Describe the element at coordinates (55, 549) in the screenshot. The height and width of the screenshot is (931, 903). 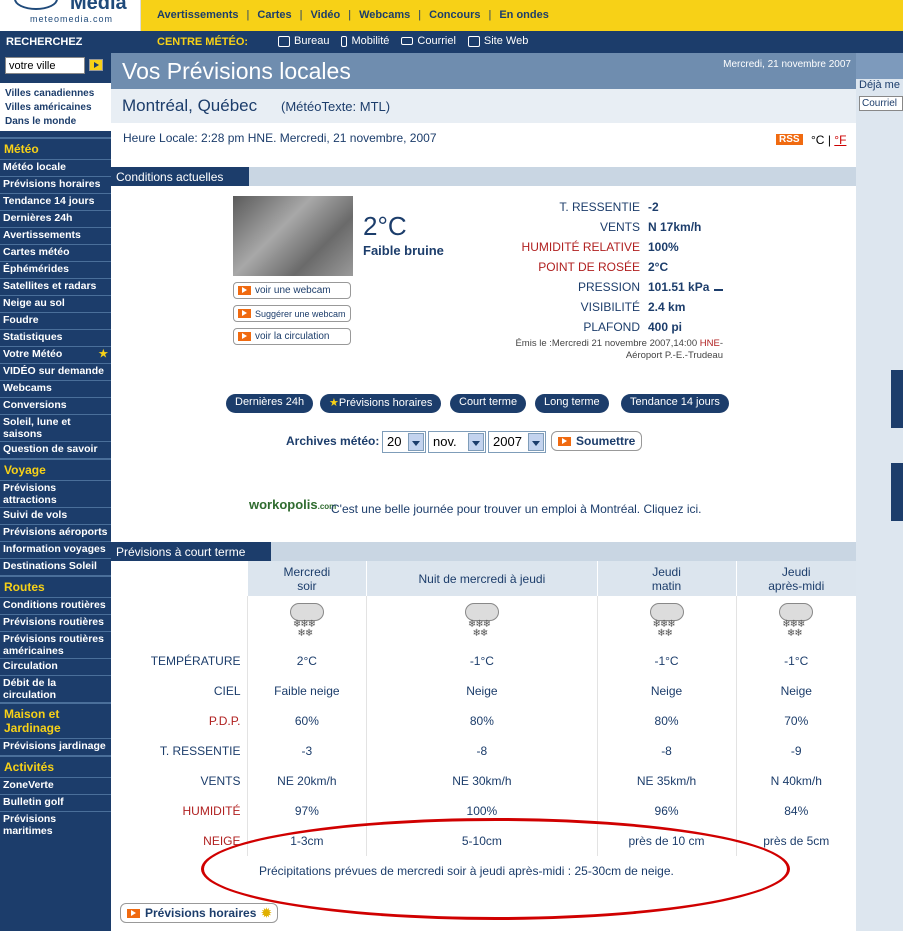
I see `sidebar-item: Information voyages` at that location.